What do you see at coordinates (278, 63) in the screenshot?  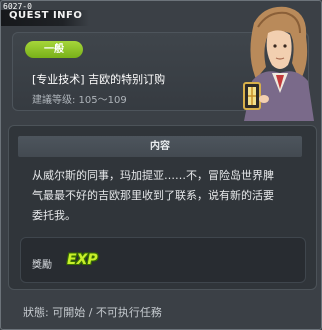 I see `npc-portrait-icon` at bounding box center [278, 63].